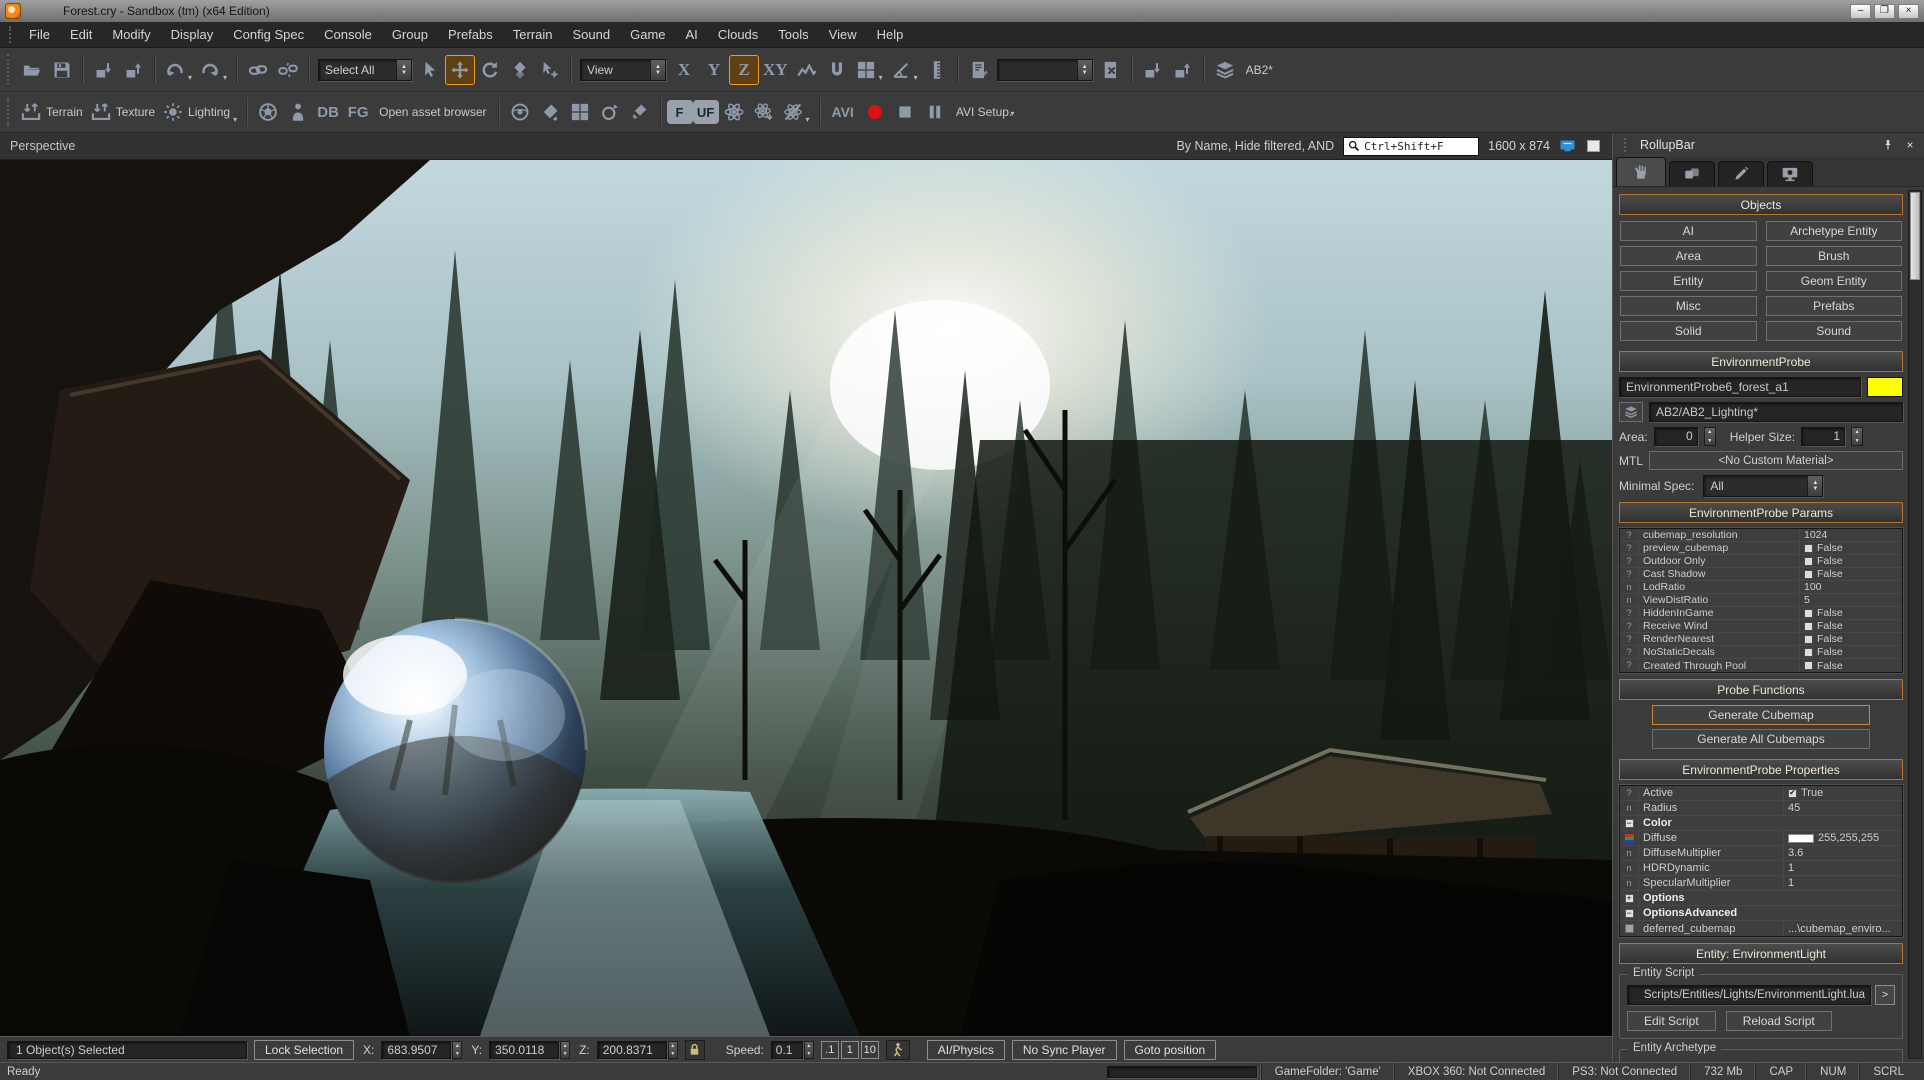 This screenshot has width=1924, height=1080. Describe the element at coordinates (490, 70) in the screenshot. I see `rotate-tool-button` at that location.